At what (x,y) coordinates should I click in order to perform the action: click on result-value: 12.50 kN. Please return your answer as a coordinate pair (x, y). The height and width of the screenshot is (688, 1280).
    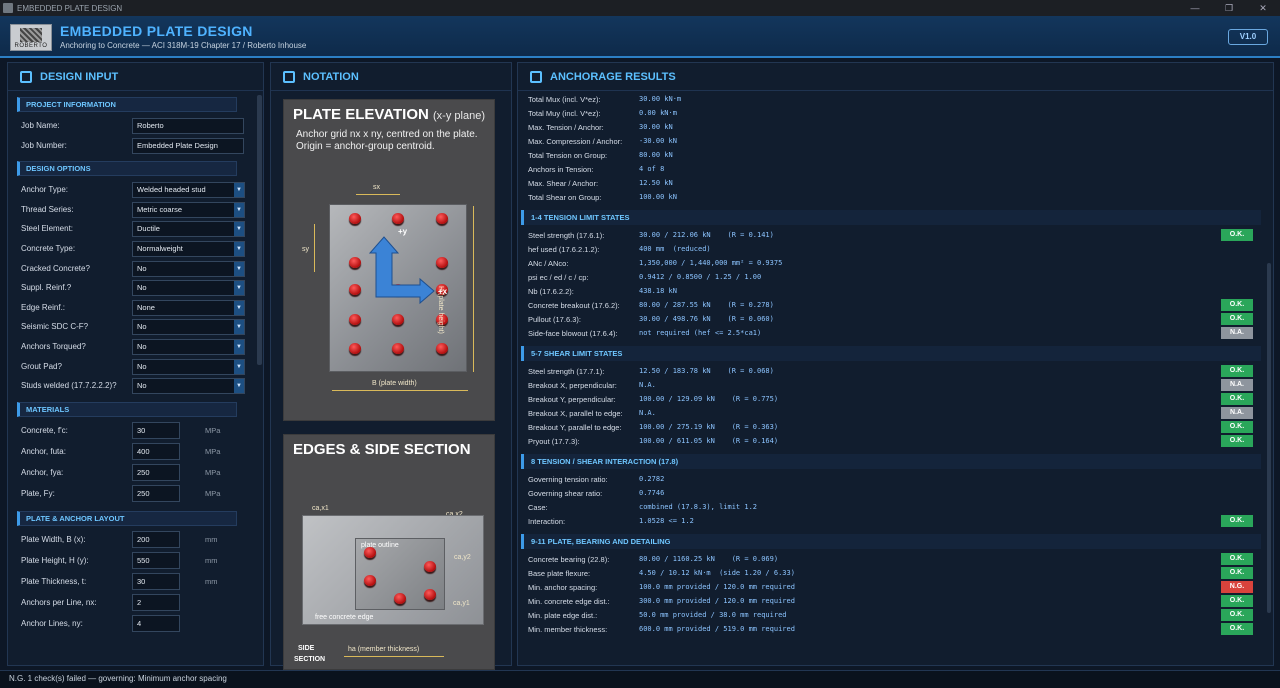
    Looking at the image, I should click on (656, 183).